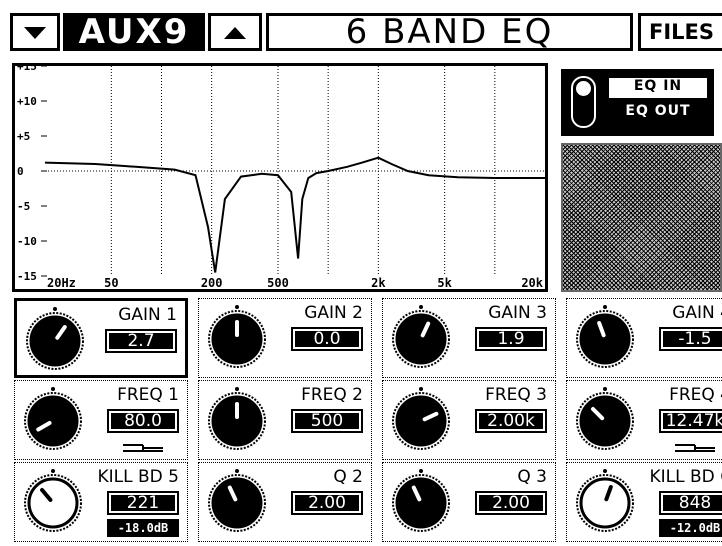 This screenshot has width=722, height=546. I want to click on eq-out-label: EQ OUT, so click(658, 113).